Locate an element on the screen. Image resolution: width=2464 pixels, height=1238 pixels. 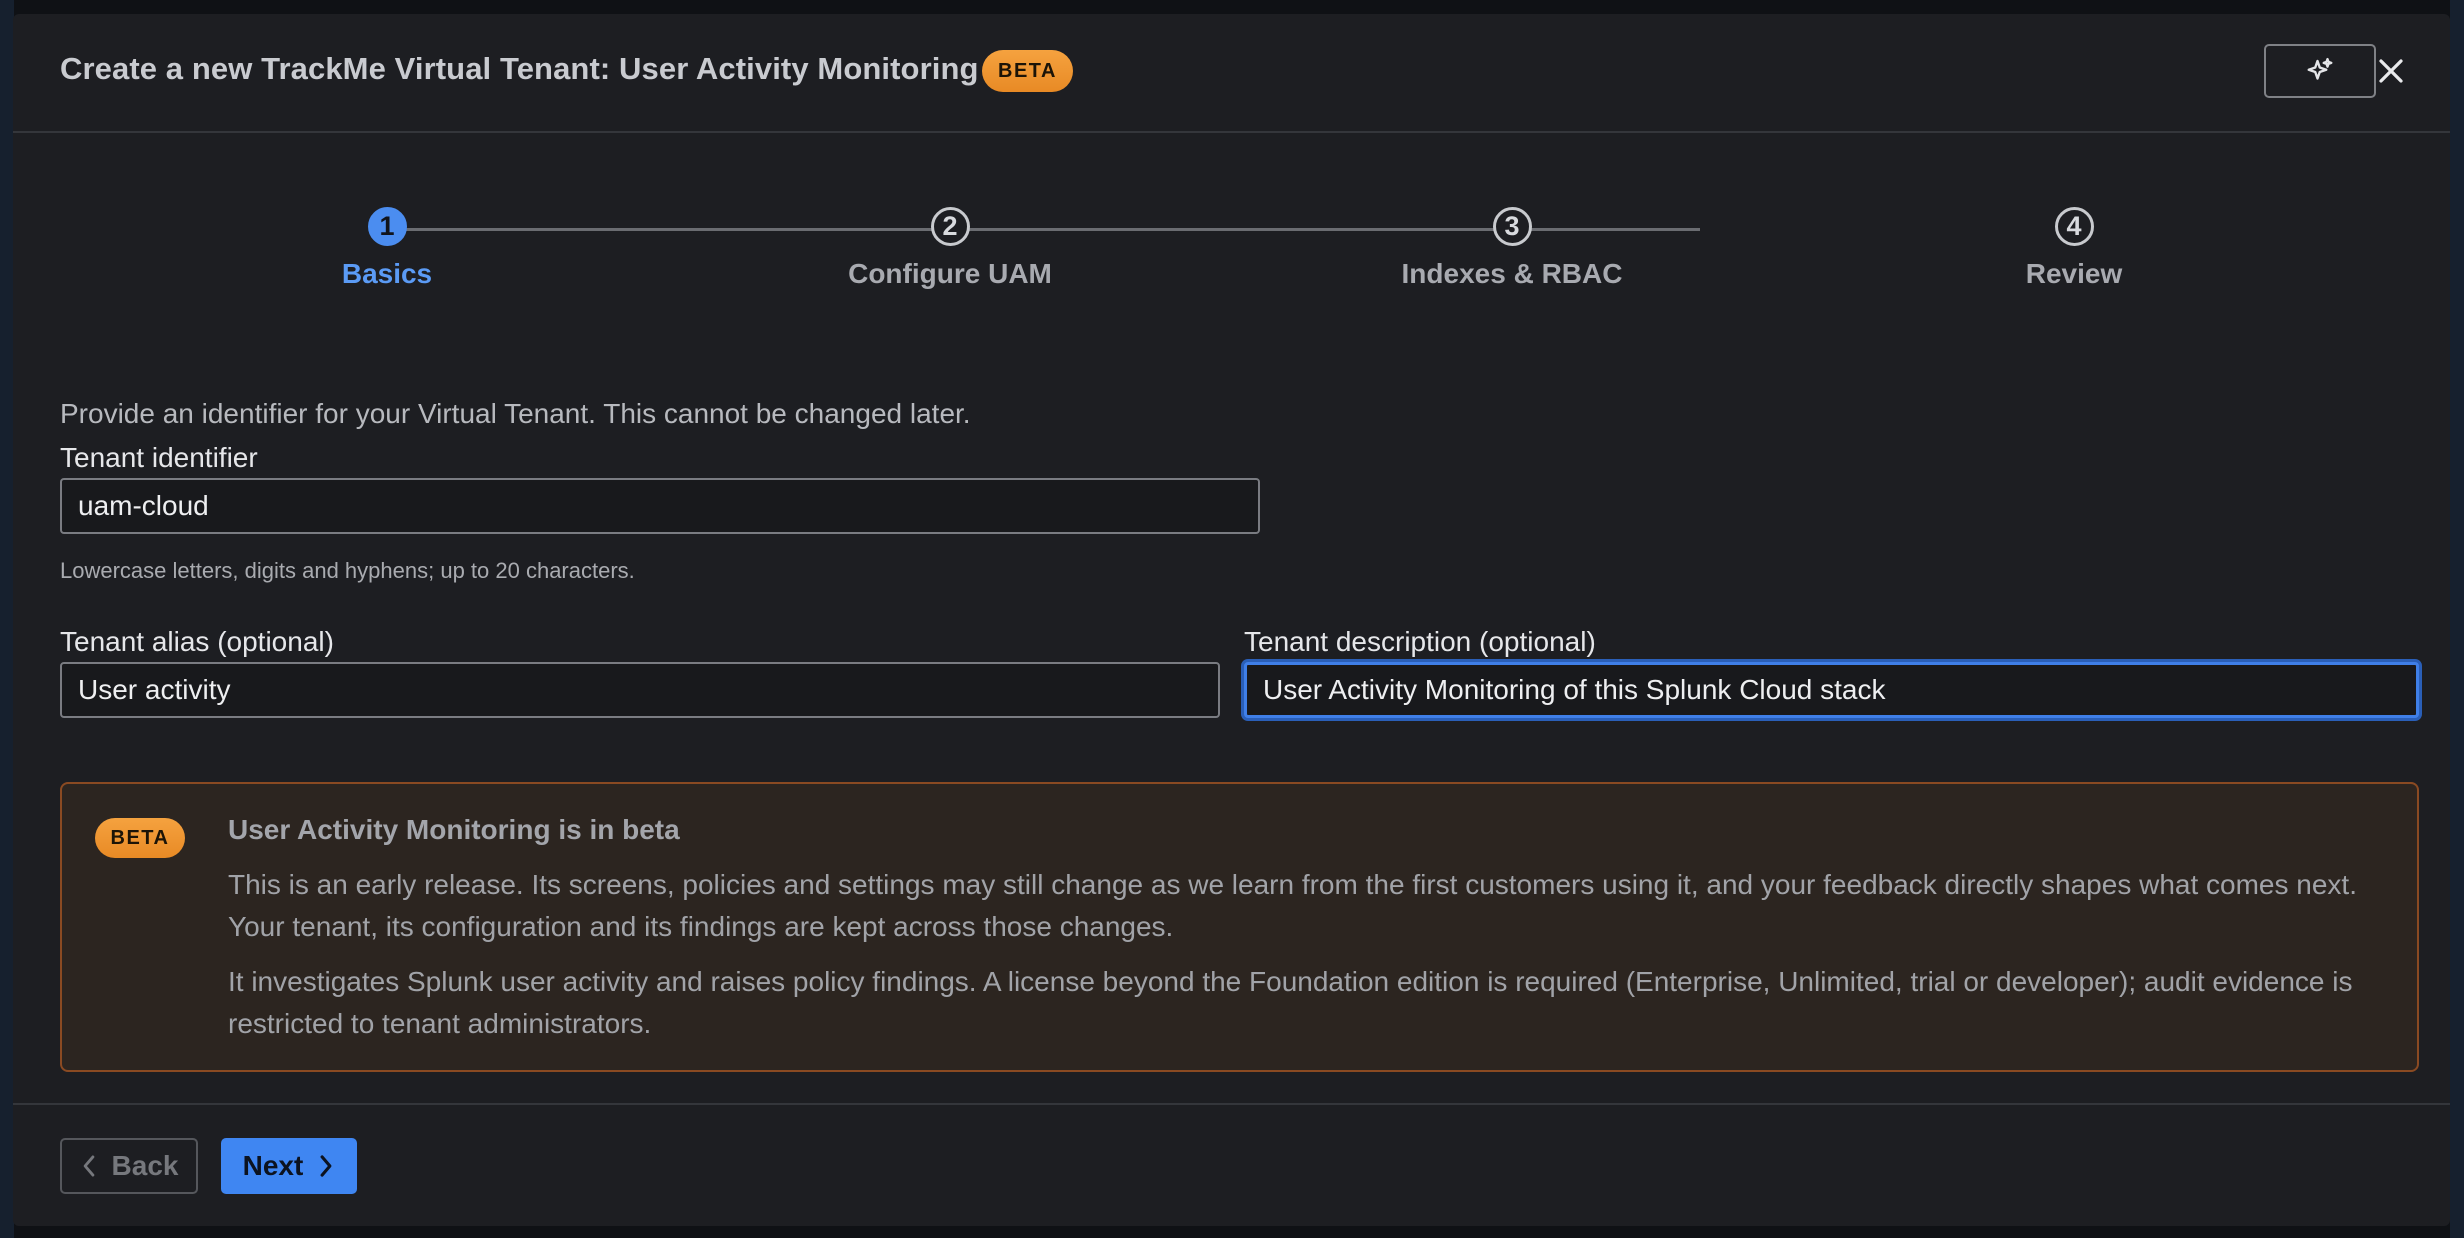
step-configure-uam: 2 Configure UAM is located at coordinates (950, 248).